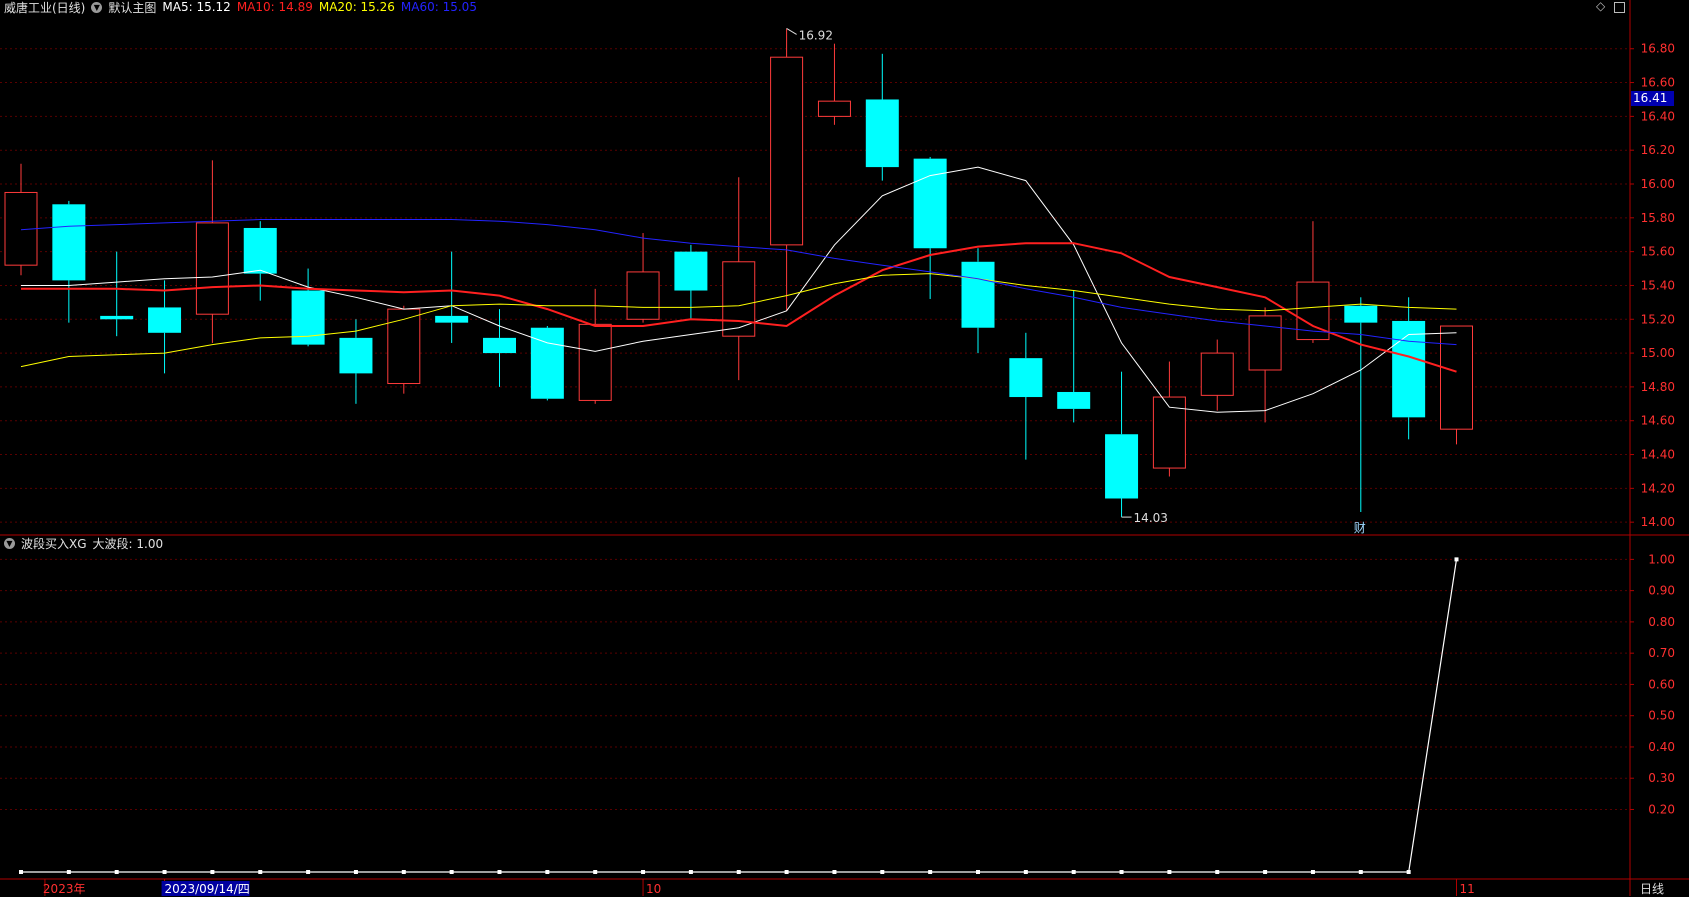 This screenshot has width=1689, height=897. I want to click on indicator-header: ▼ 波段买入XG 大波段: 1.00, so click(83, 543).